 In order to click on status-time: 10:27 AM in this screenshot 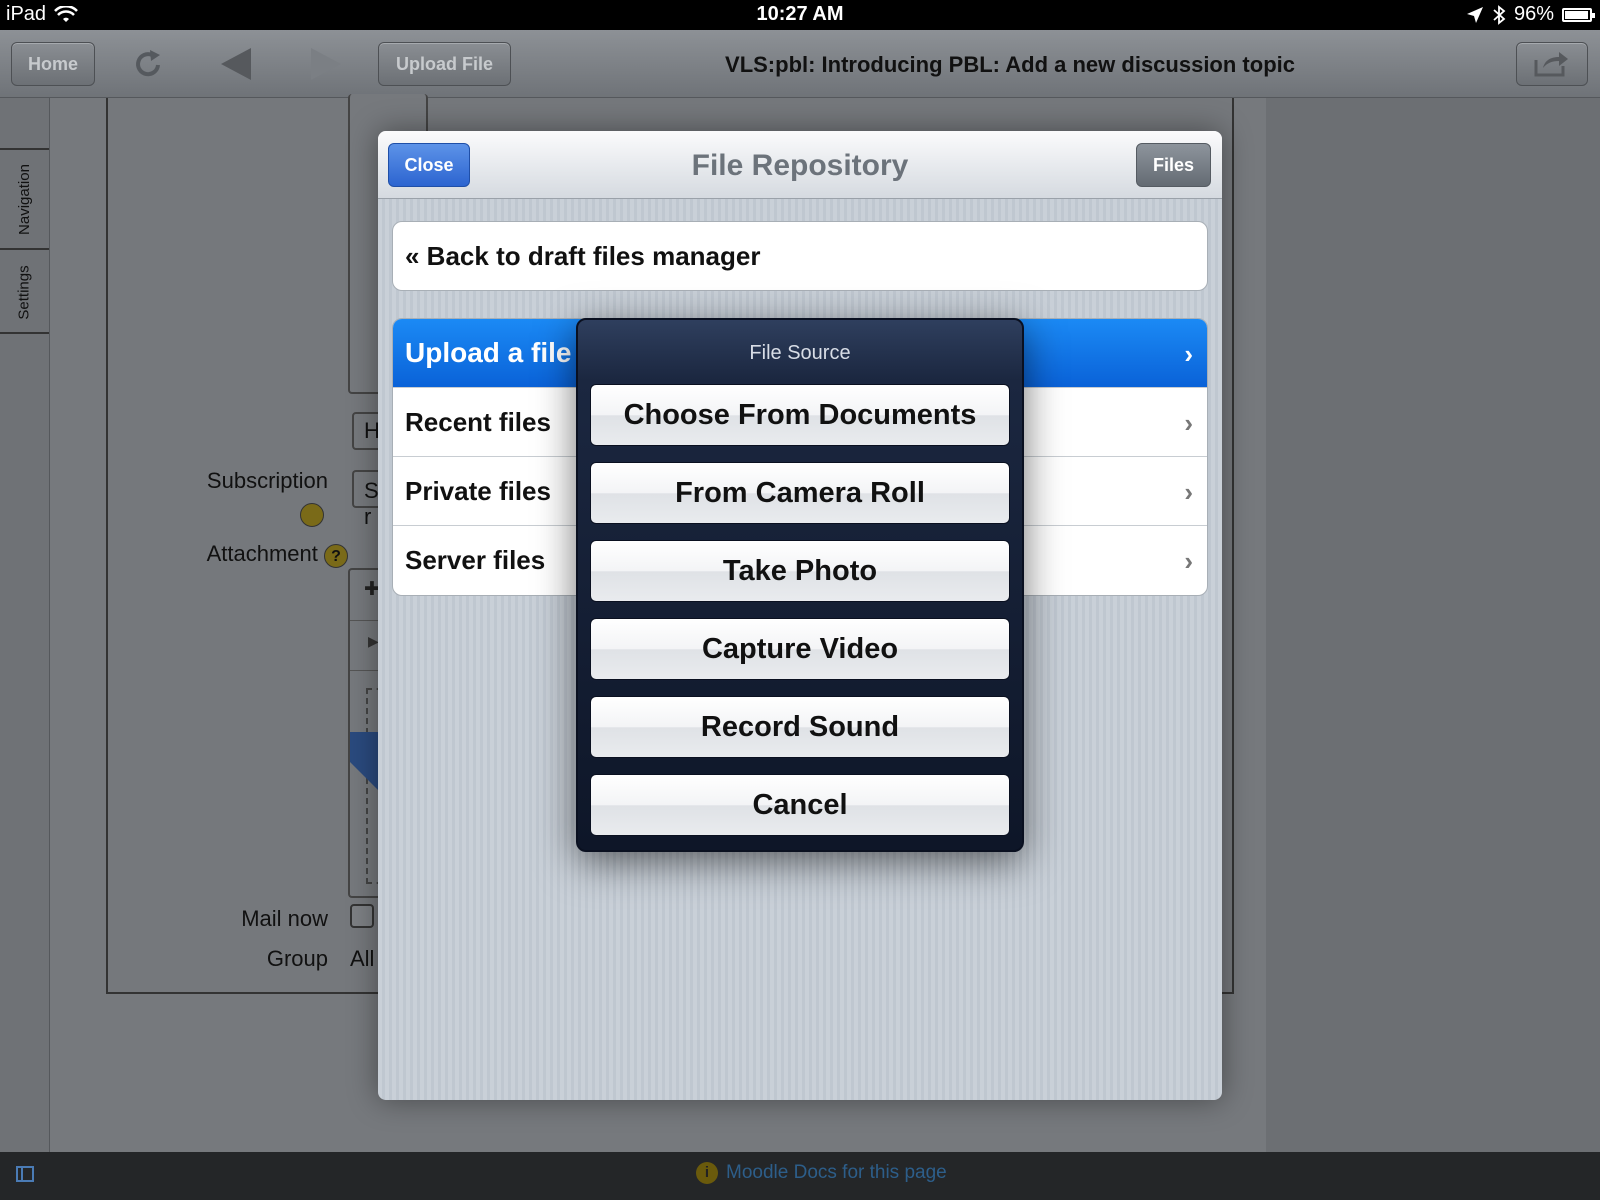, I will do `click(800, 14)`.